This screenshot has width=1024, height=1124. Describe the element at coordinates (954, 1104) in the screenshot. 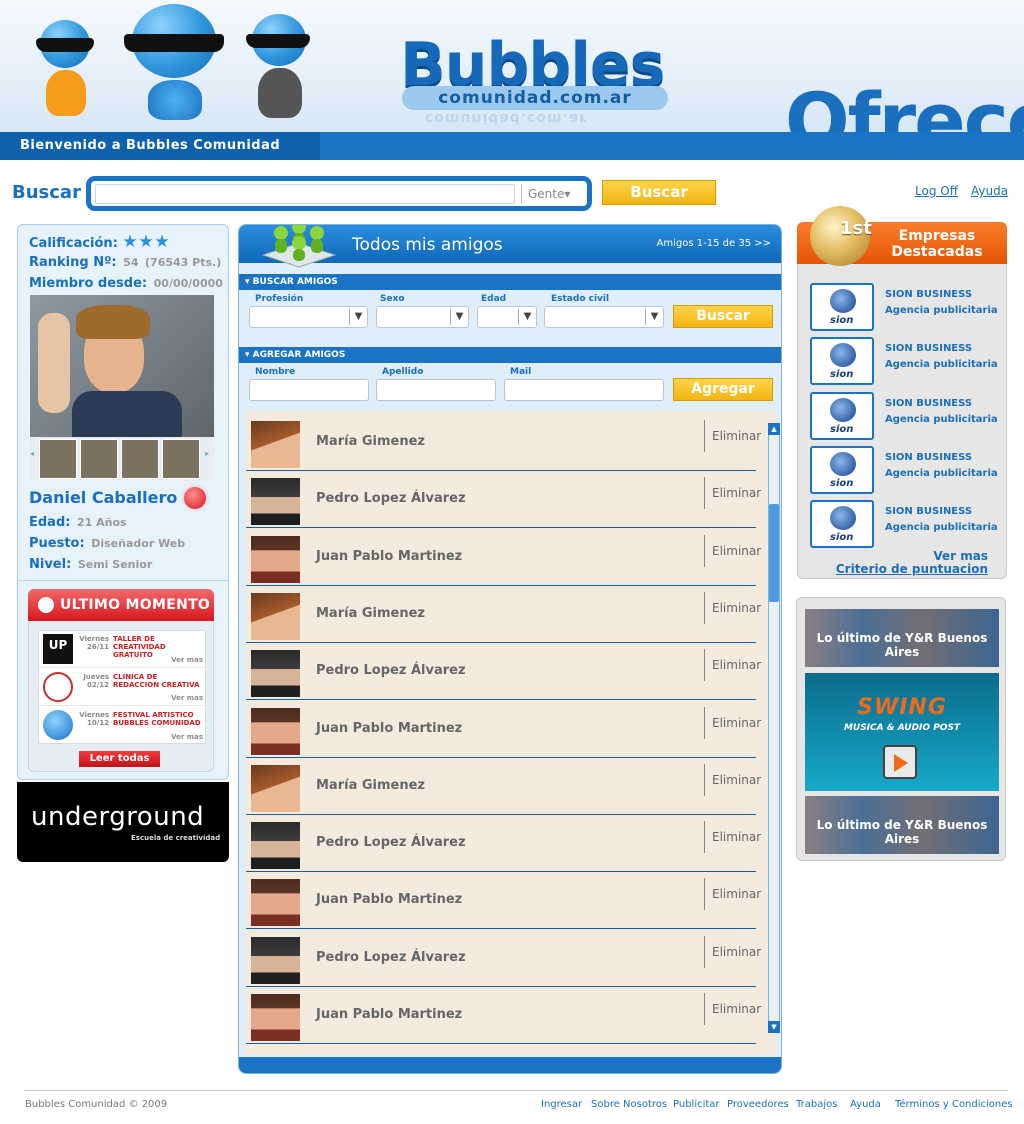

I see `footer-link: Términos y Condiciones` at that location.